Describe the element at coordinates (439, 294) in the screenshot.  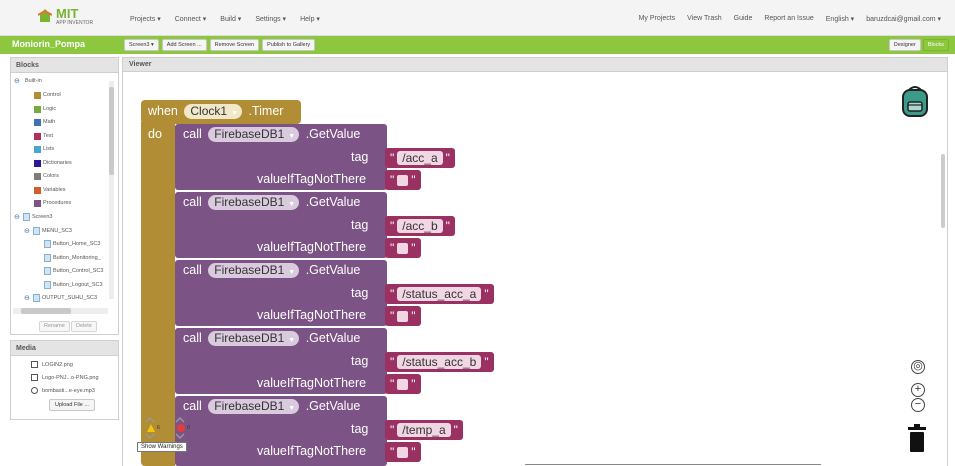
I see `string-block: "/status_acc_a "` at that location.